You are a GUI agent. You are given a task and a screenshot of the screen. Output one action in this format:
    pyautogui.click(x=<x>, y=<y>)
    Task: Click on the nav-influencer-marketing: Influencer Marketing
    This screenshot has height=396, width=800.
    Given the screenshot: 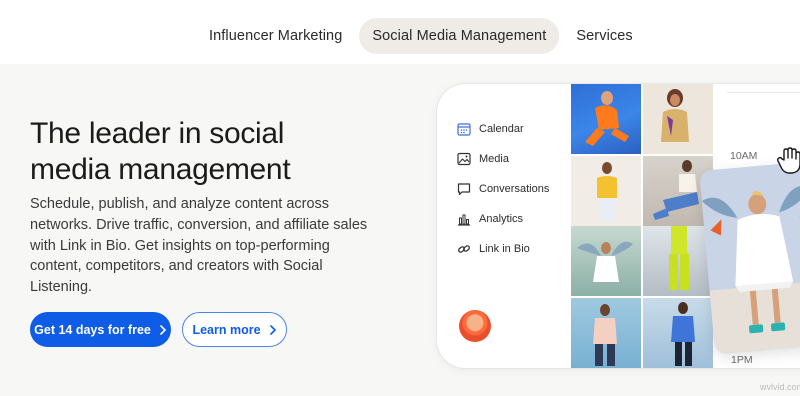 What is the action you would take?
    pyautogui.click(x=275, y=36)
    